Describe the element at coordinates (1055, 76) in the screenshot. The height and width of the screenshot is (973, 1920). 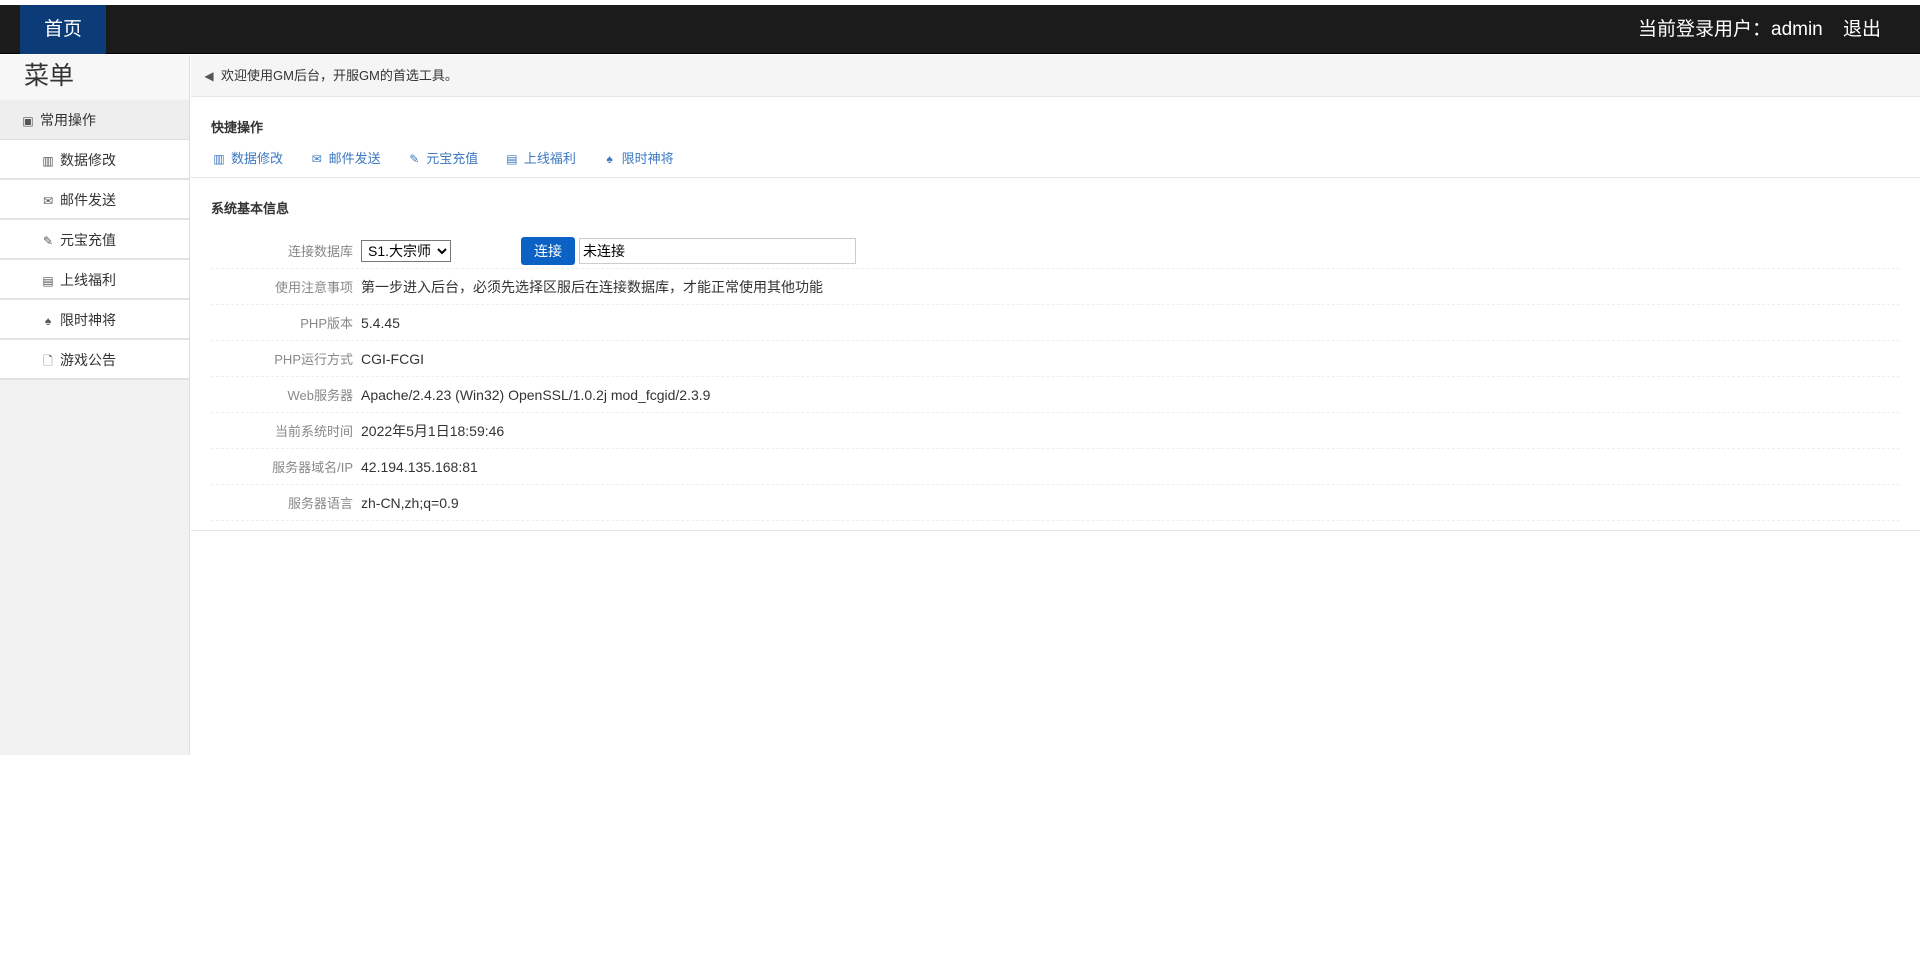
I see `notice-bar: ◀ 欢迎使用GM后台，开服GM的首选工具。` at that location.